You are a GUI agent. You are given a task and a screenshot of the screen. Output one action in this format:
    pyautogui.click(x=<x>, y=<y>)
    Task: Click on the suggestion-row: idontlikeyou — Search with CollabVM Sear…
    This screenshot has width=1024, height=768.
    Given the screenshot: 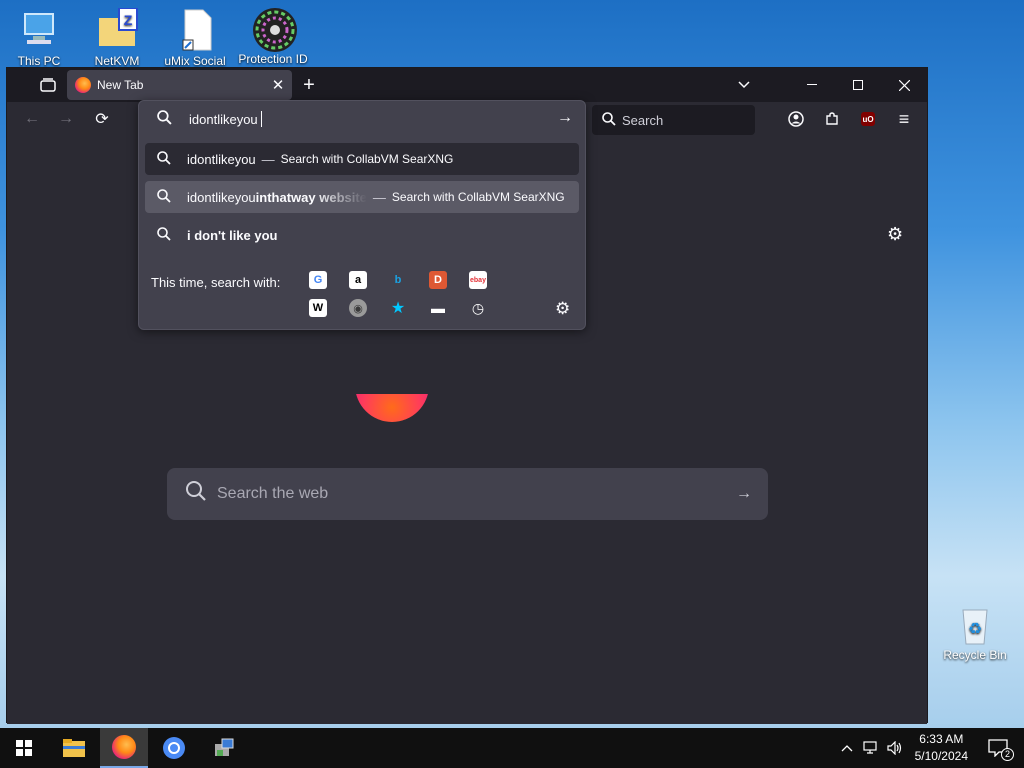 What is the action you would take?
    pyautogui.click(x=362, y=159)
    